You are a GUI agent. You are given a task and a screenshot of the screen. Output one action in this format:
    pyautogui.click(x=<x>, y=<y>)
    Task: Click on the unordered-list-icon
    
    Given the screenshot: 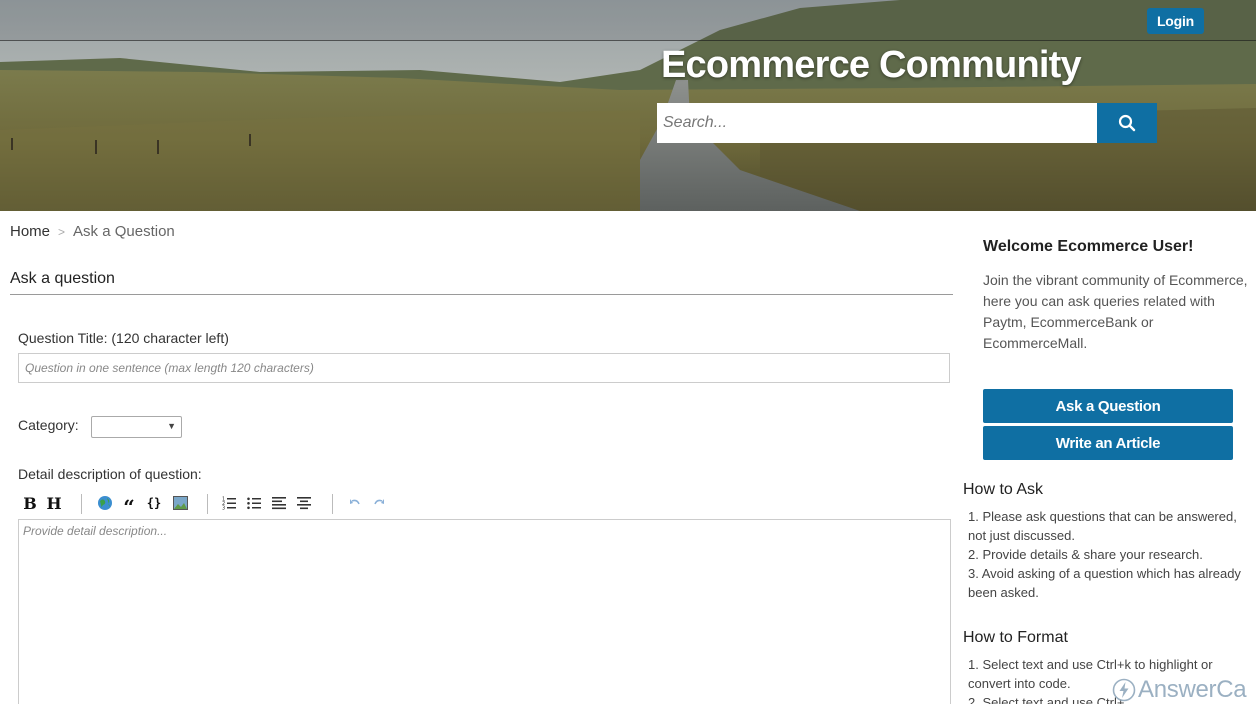 What is the action you would take?
    pyautogui.click(x=254, y=503)
    